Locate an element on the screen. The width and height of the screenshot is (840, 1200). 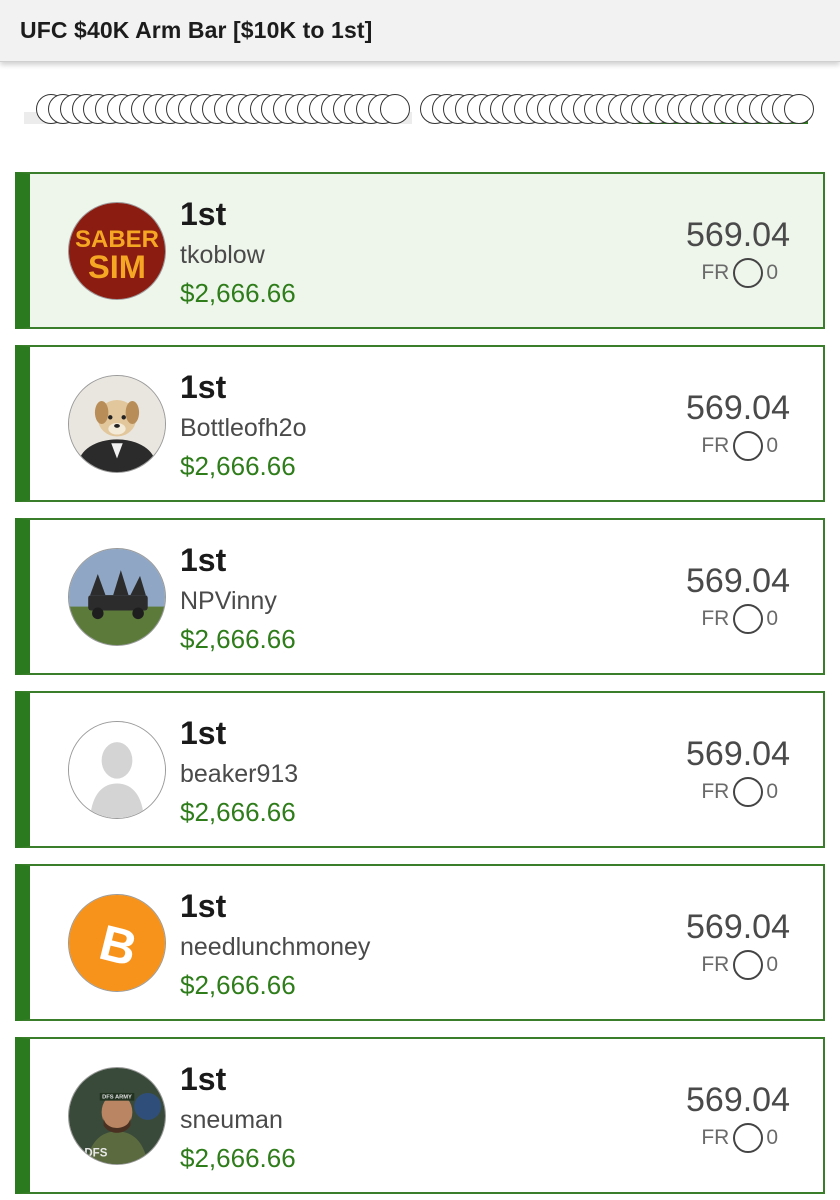
avatar-sabersim-logo: SABER SIM is located at coordinates (117, 251).